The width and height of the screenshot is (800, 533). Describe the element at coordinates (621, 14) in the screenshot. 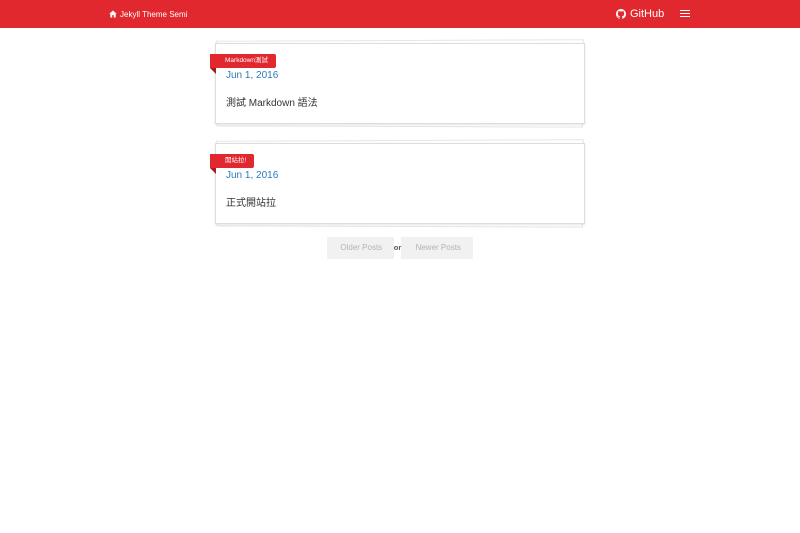

I see `github-icon` at that location.